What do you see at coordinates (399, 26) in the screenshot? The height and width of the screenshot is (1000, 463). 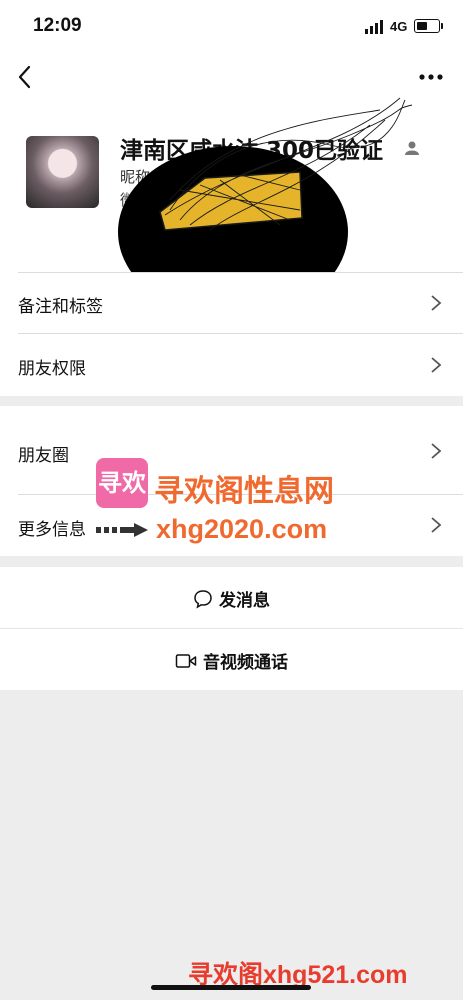 I see `network-type: 4G` at bounding box center [399, 26].